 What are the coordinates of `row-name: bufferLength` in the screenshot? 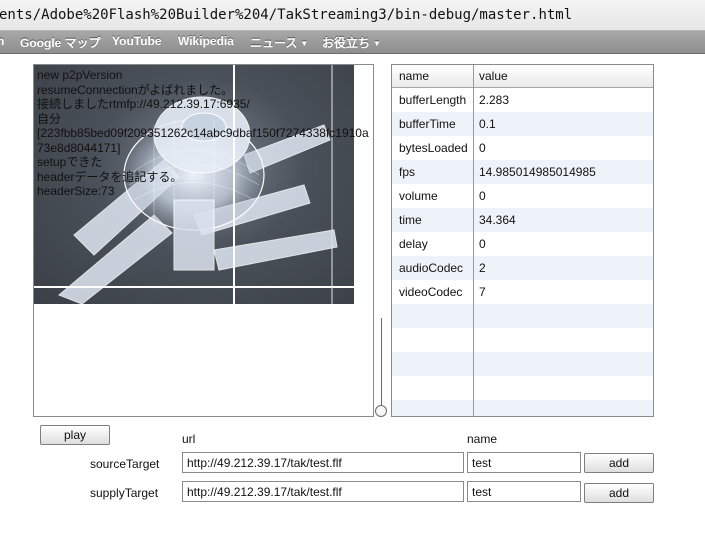 It's located at (433, 100).